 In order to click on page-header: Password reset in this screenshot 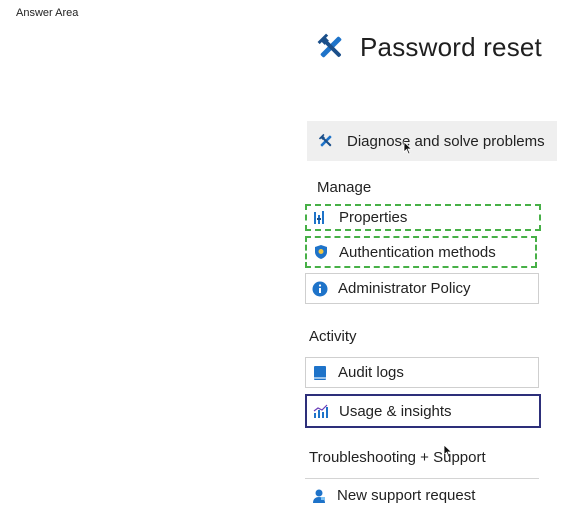, I will do `click(428, 47)`.